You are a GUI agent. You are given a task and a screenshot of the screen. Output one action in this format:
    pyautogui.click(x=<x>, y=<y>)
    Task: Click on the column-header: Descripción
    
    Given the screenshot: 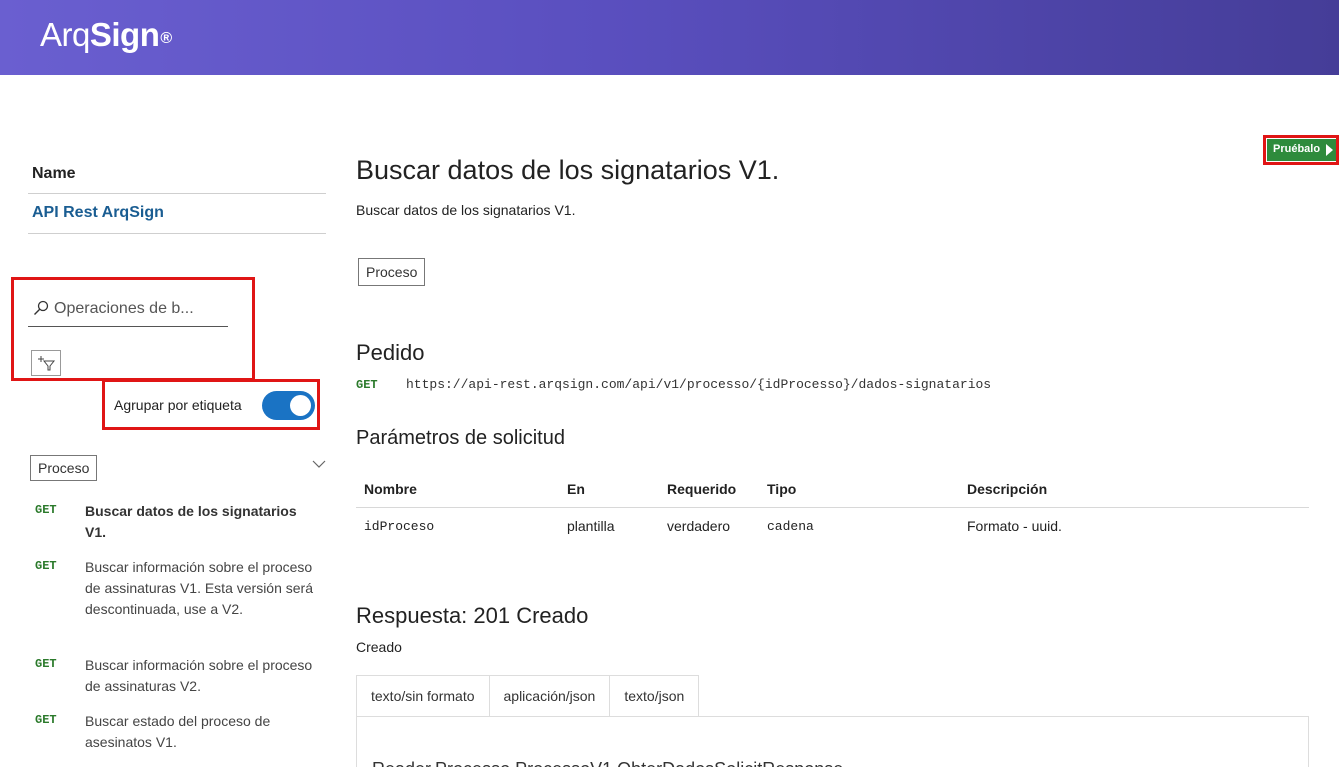 What is the action you would take?
    pyautogui.click(x=1134, y=490)
    